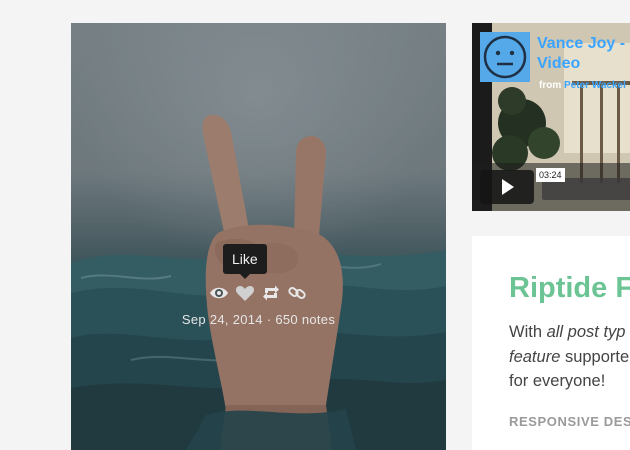 This screenshot has height=450, width=630. I want to click on reblog-icon, so click(271, 293).